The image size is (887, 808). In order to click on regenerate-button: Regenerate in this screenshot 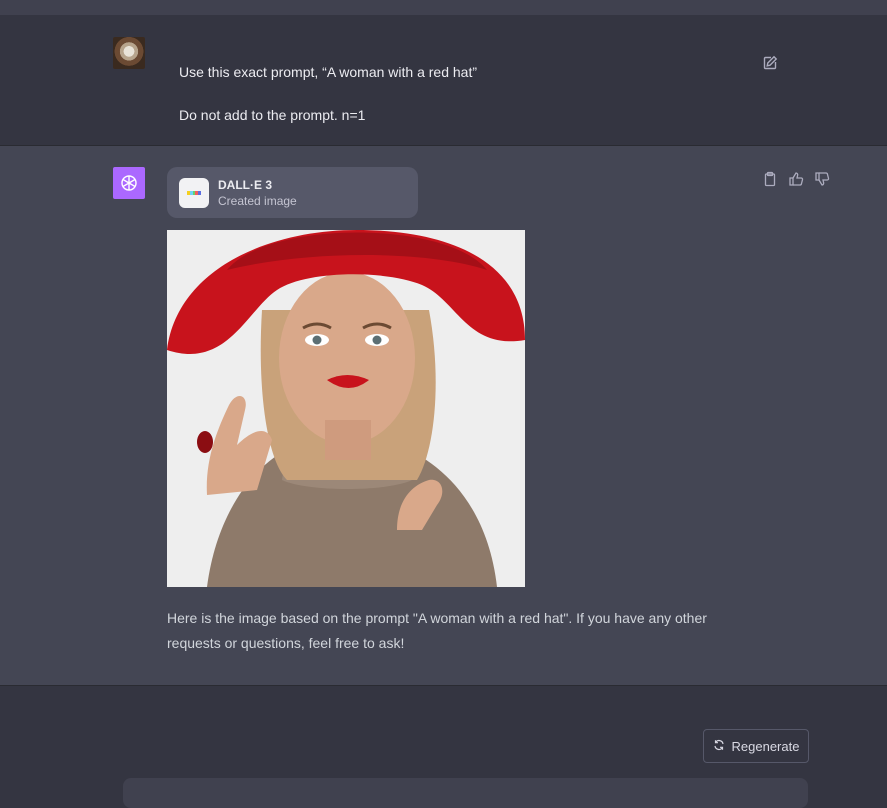, I will do `click(756, 746)`.